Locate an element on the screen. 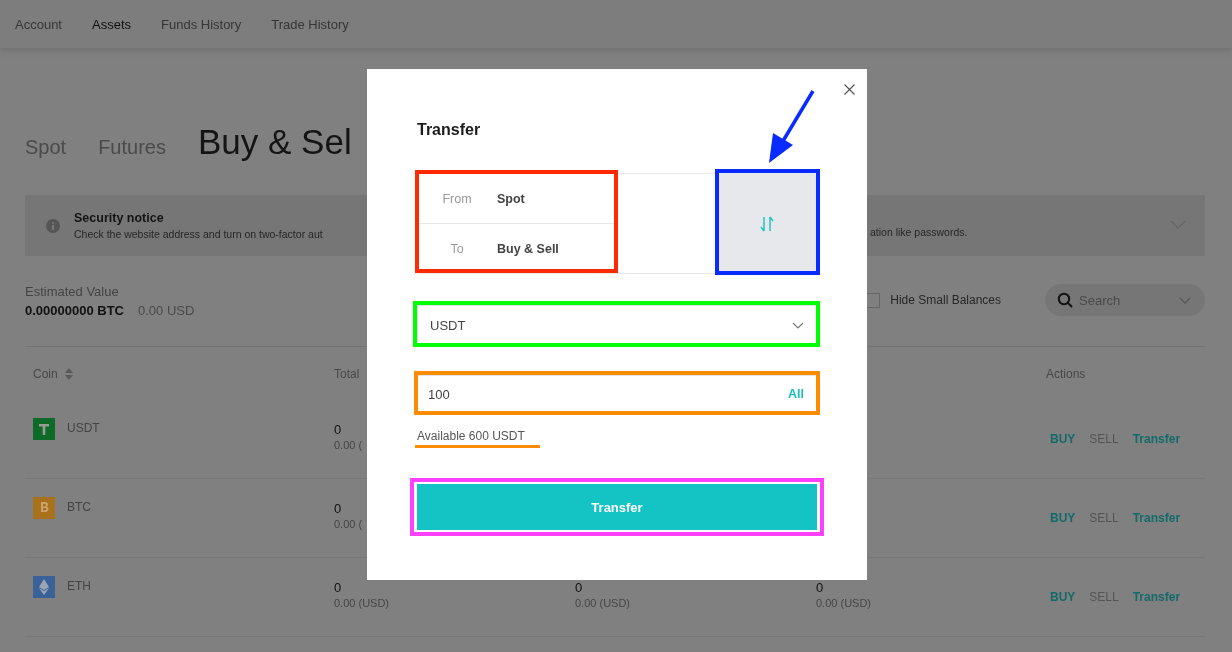 Image resolution: width=1232 pixels, height=652 pixels. estimated-label: Estimated Value is located at coordinates (72, 291).